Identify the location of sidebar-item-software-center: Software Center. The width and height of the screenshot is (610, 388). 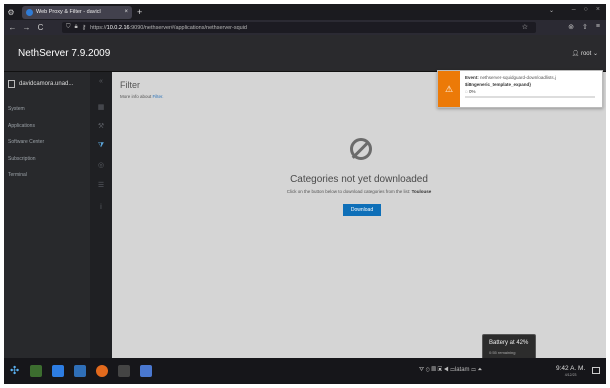
(26, 142).